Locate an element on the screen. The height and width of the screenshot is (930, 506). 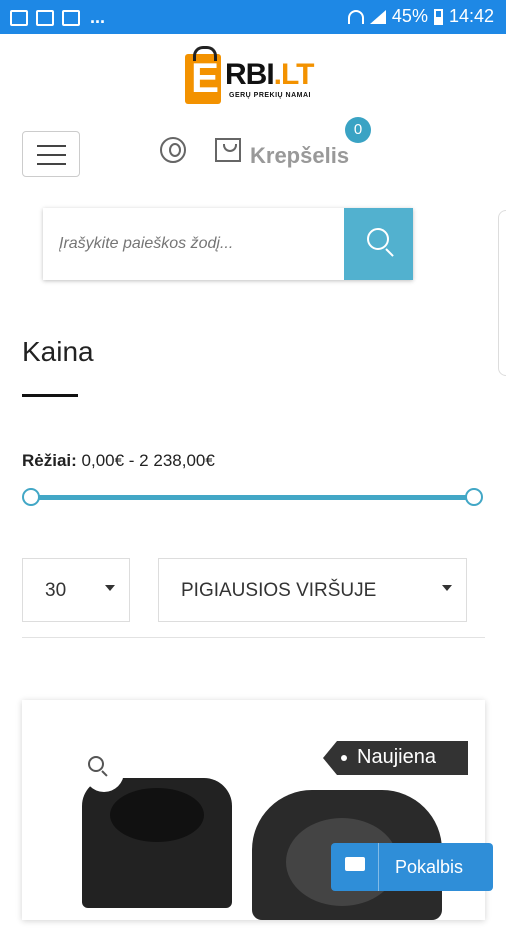
per-page-value: 30 is located at coordinates (56, 590).